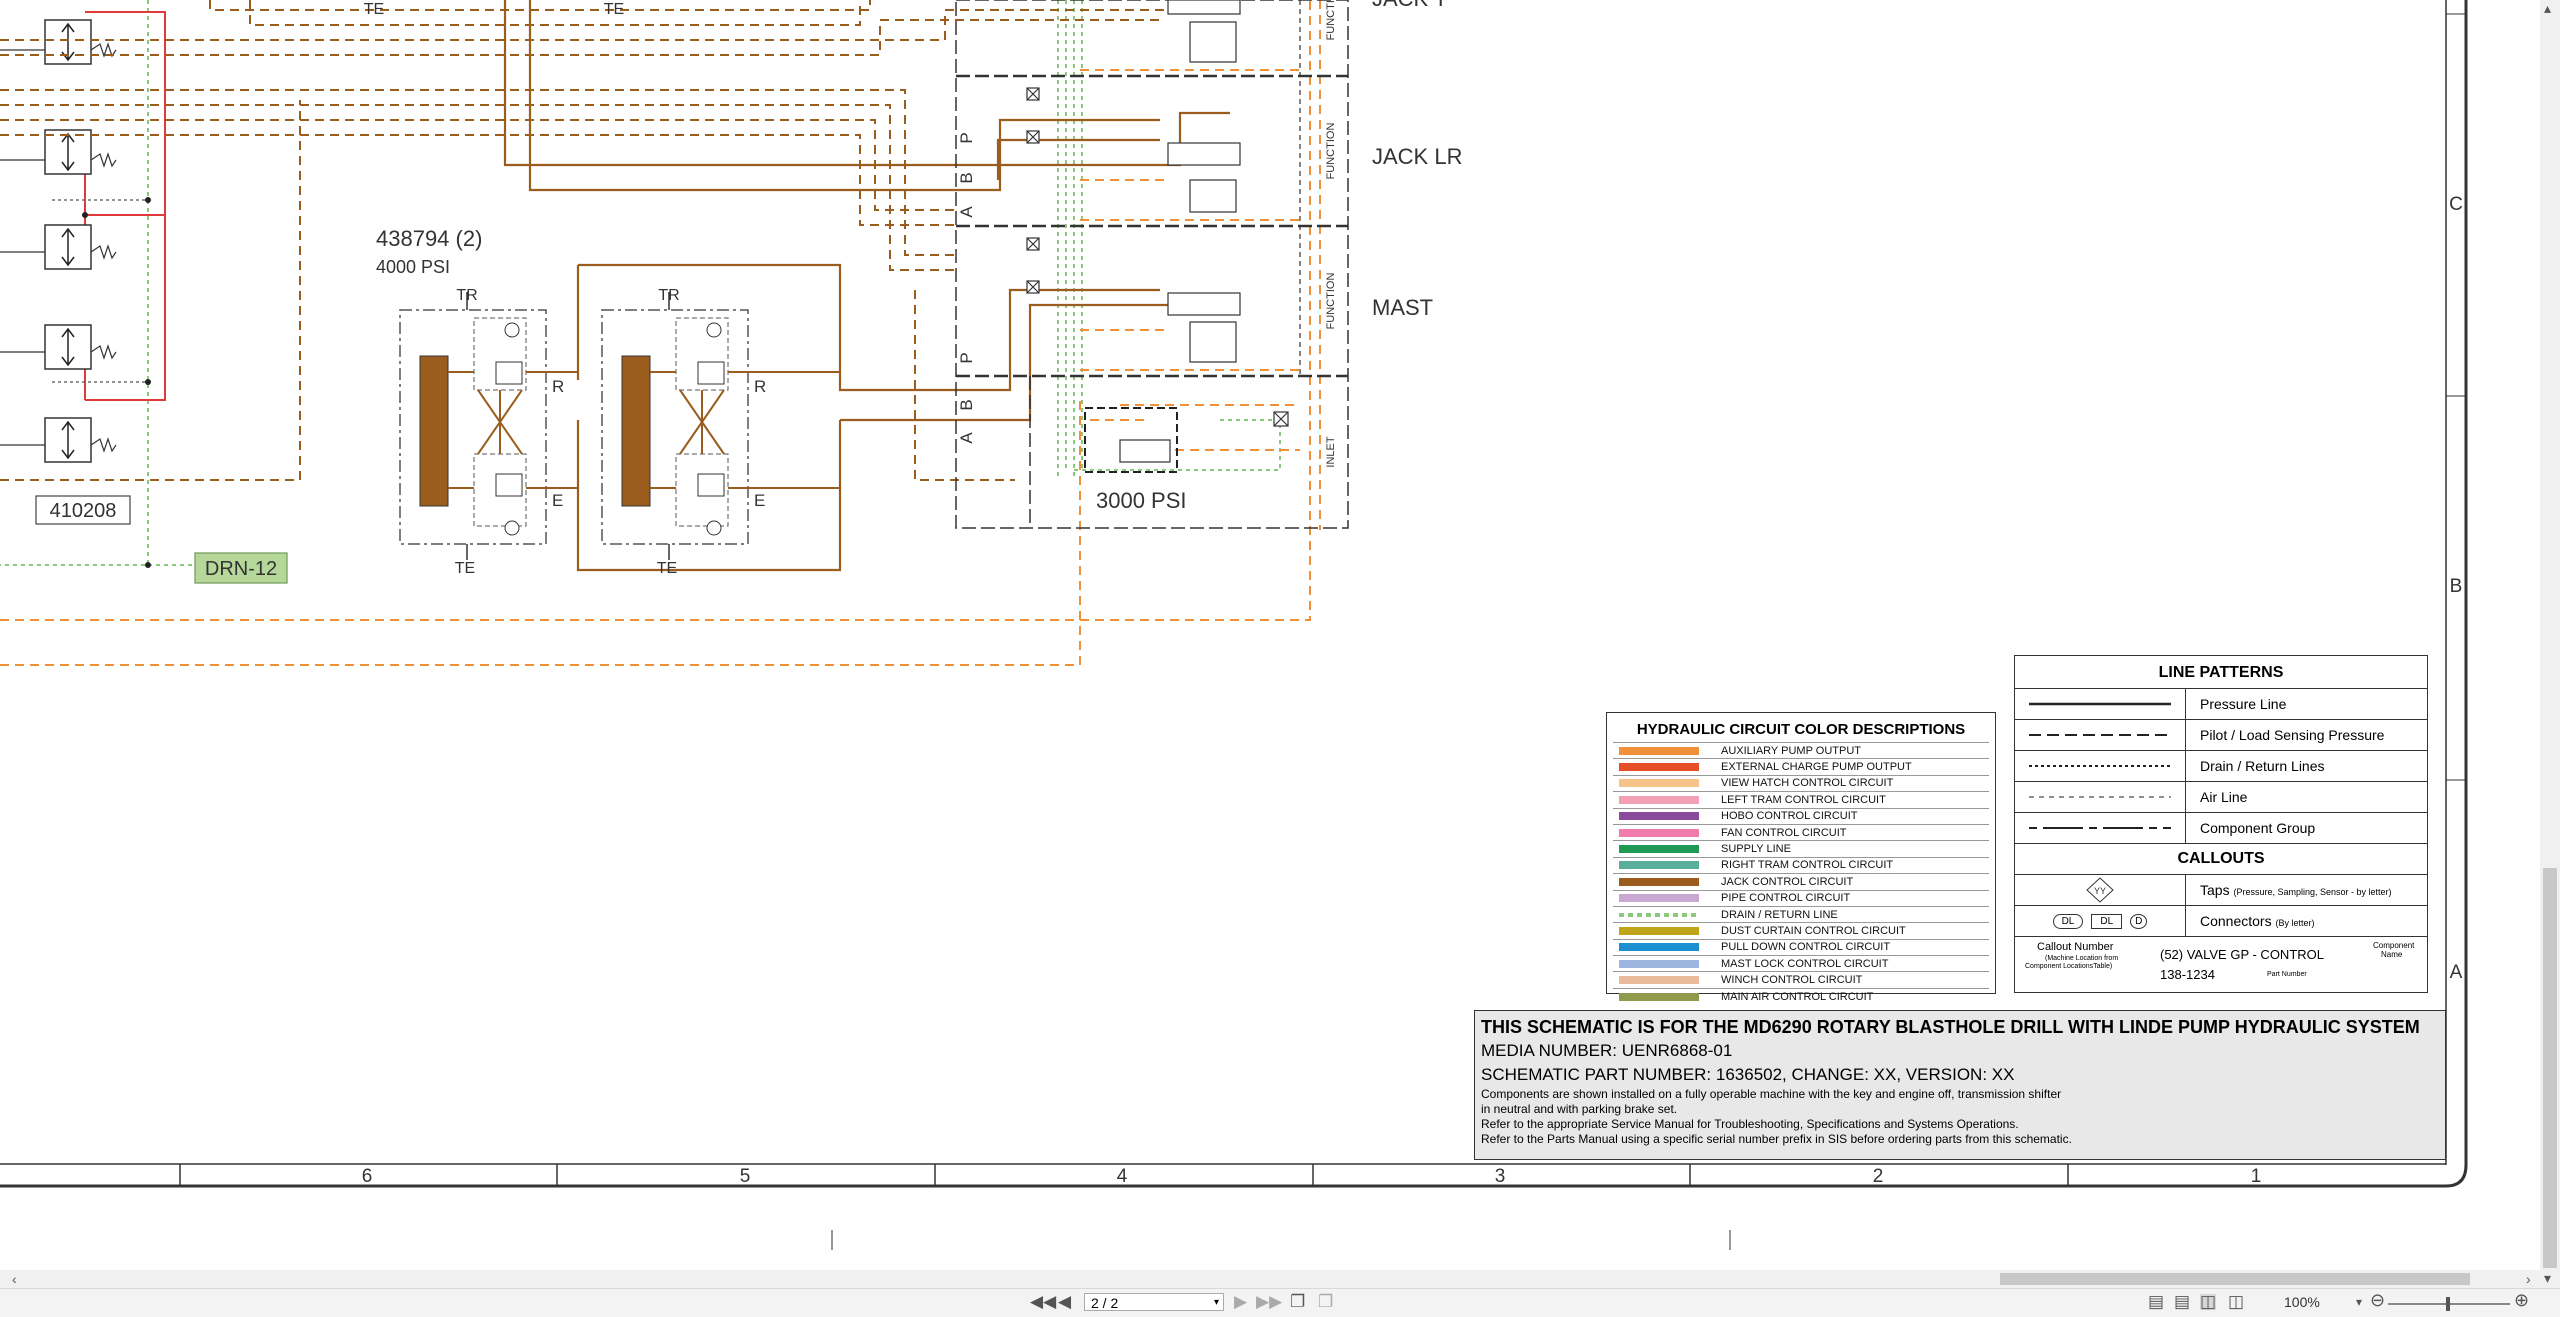 This screenshot has width=2560, height=1317. I want to click on color-legend-label: JACK CONTROL CIRCUIT, so click(1787, 881).